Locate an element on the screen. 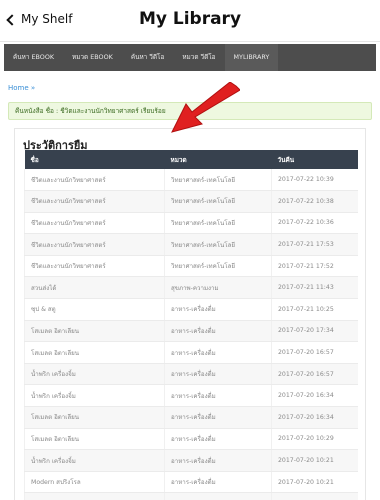 Image resolution: width=380 pixels, height=500 pixels. nav-category-ebook: หมวด EBOOK is located at coordinates (92, 57).